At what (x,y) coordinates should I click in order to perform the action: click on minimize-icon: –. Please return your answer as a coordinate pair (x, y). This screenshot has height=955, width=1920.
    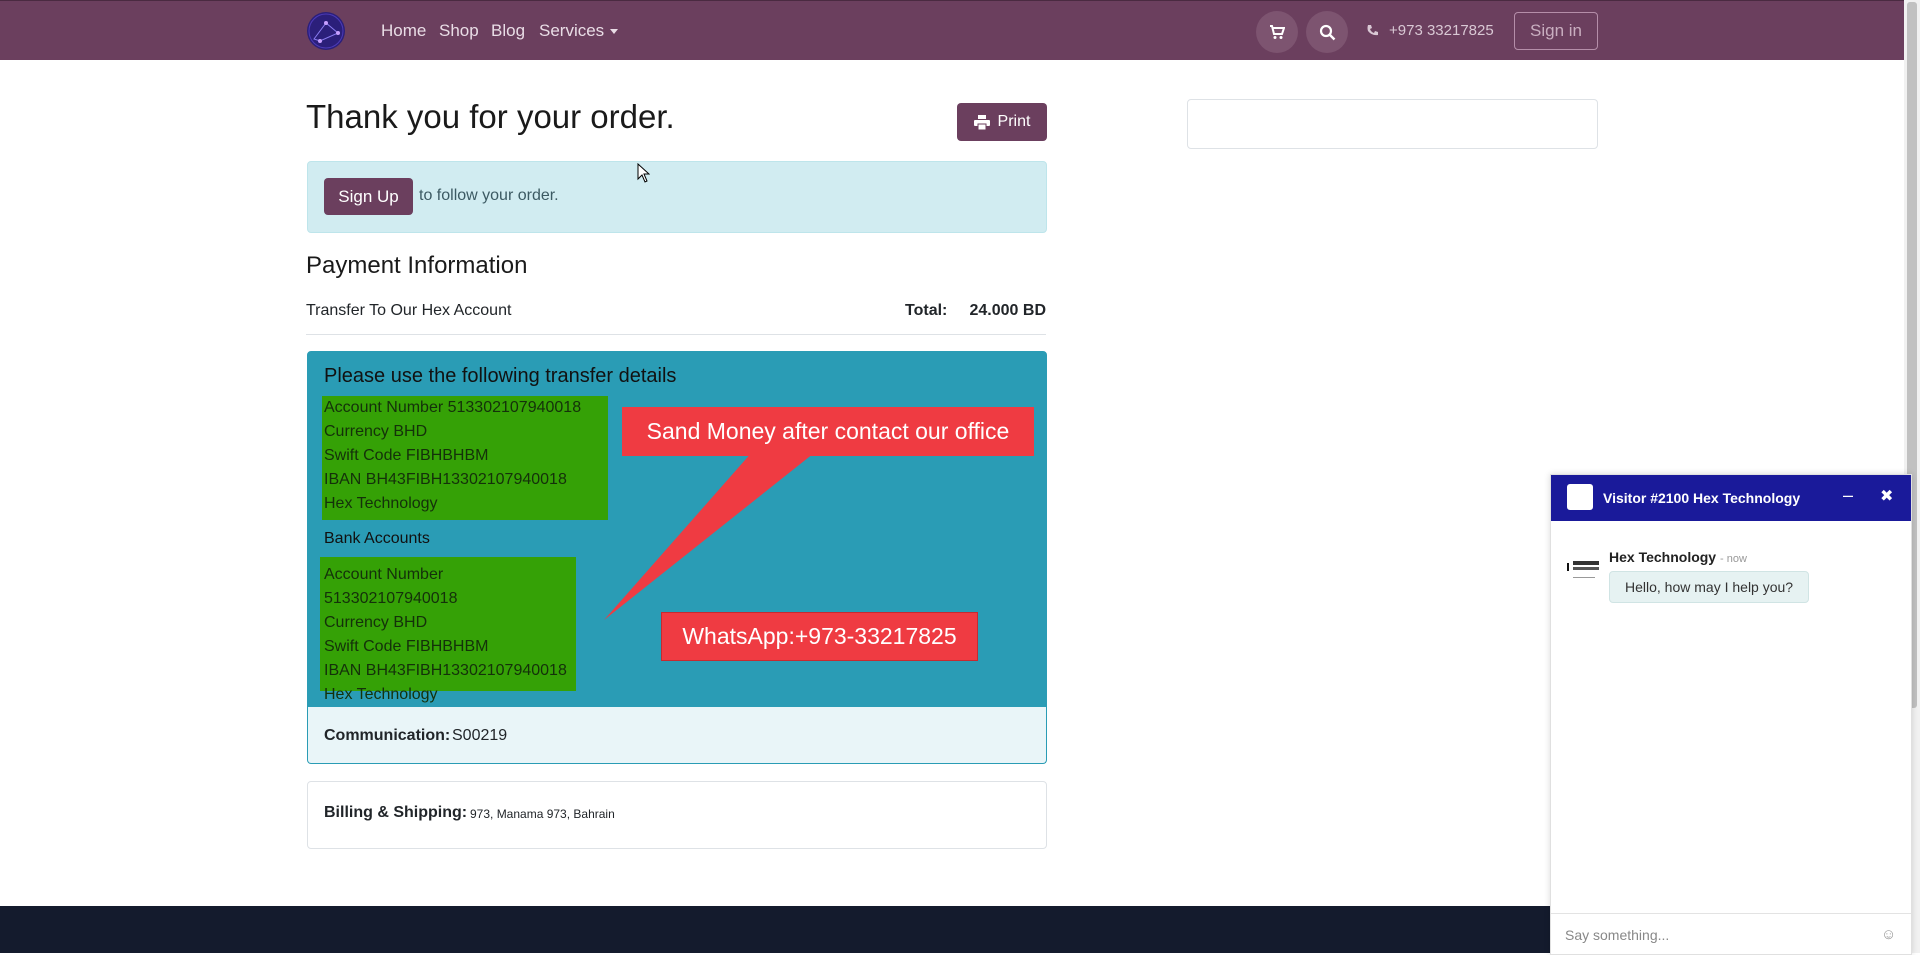
    Looking at the image, I should click on (1848, 495).